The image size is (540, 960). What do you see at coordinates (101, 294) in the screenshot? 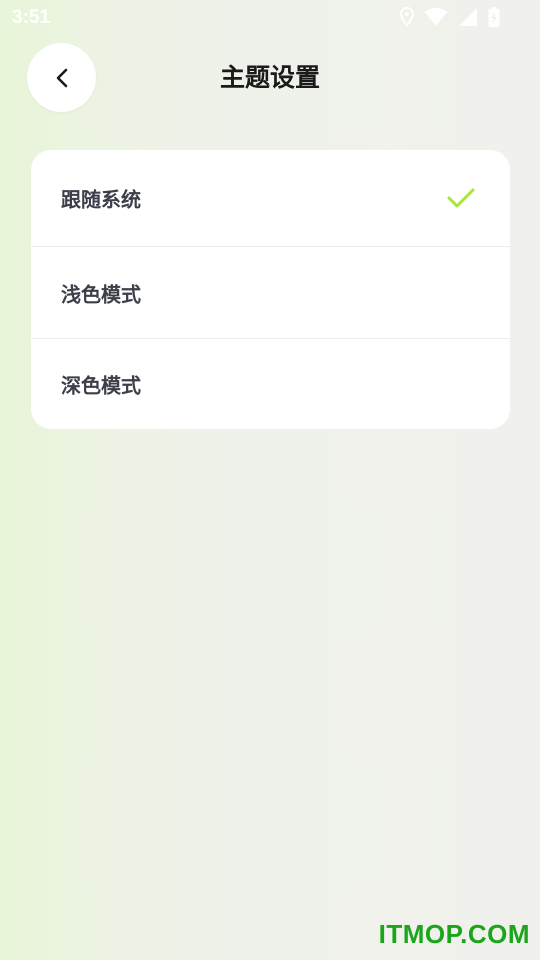
I see `option-label: 浅色模式` at bounding box center [101, 294].